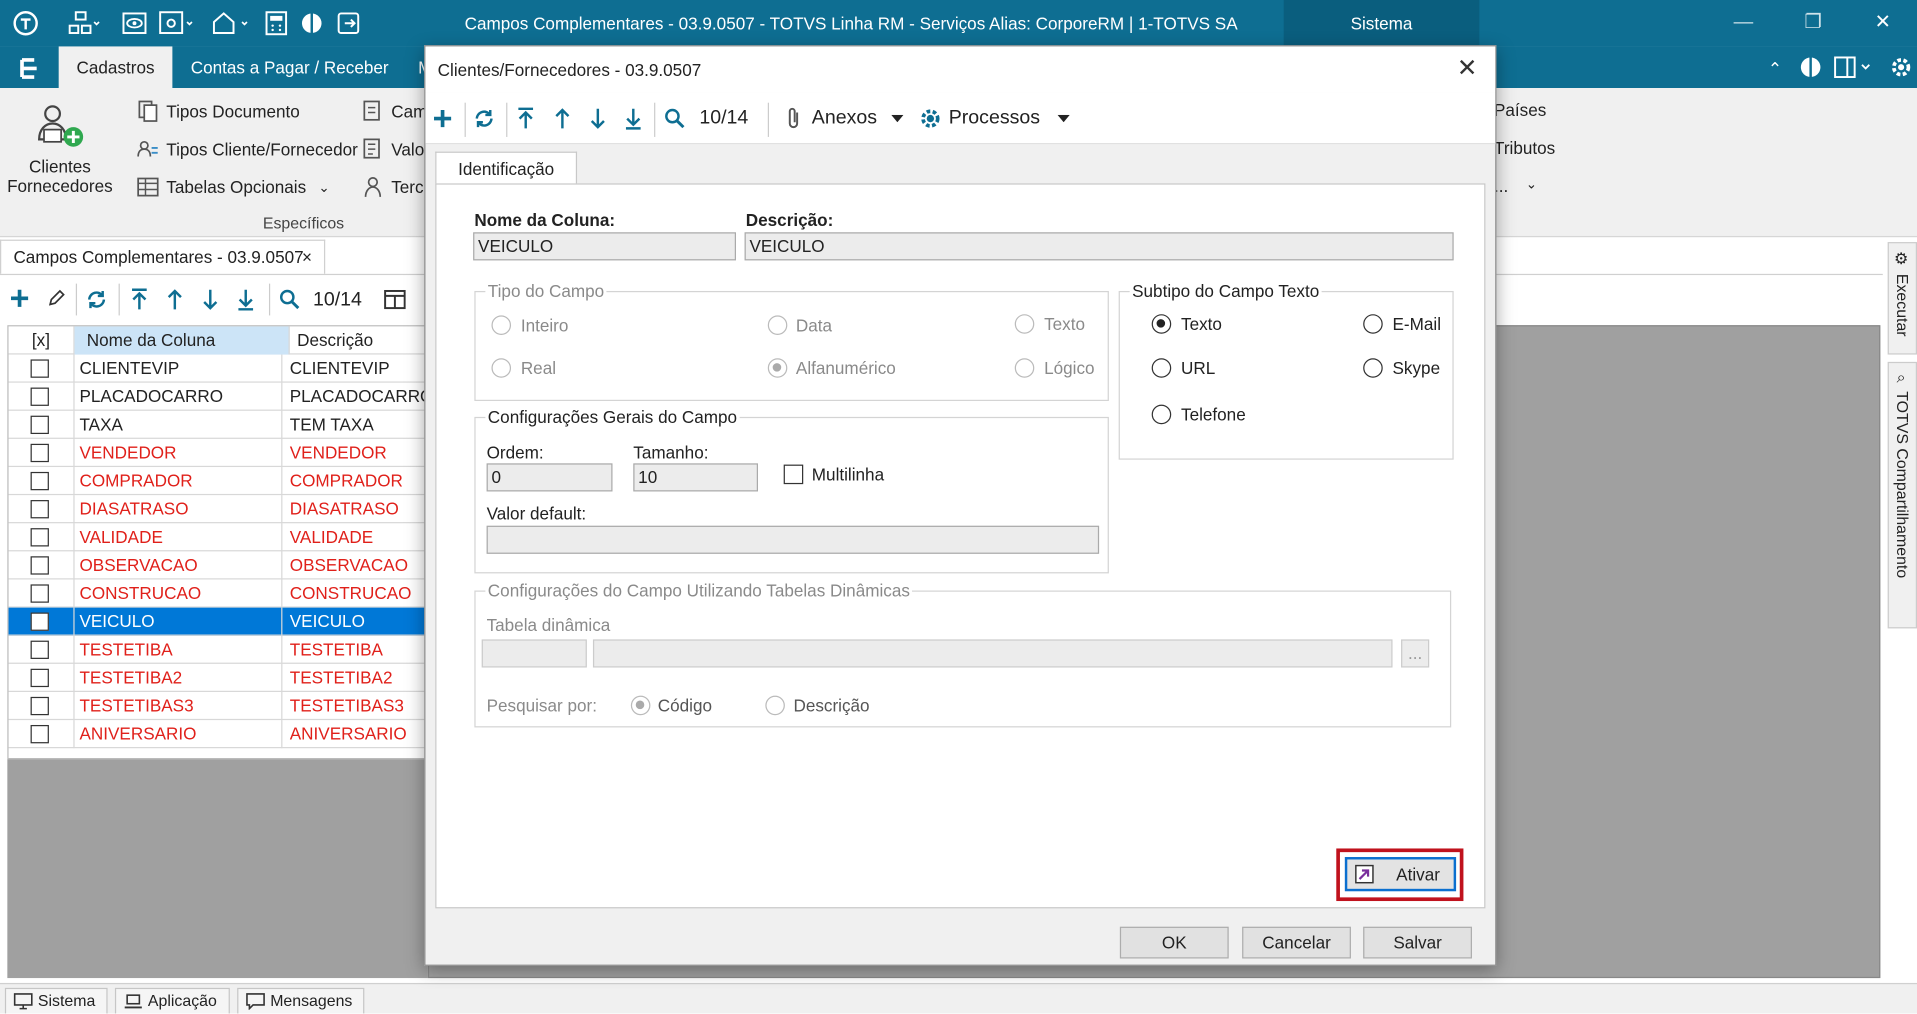 This screenshot has height=1014, width=1917. What do you see at coordinates (501, 368) in the screenshot?
I see `radio-real` at bounding box center [501, 368].